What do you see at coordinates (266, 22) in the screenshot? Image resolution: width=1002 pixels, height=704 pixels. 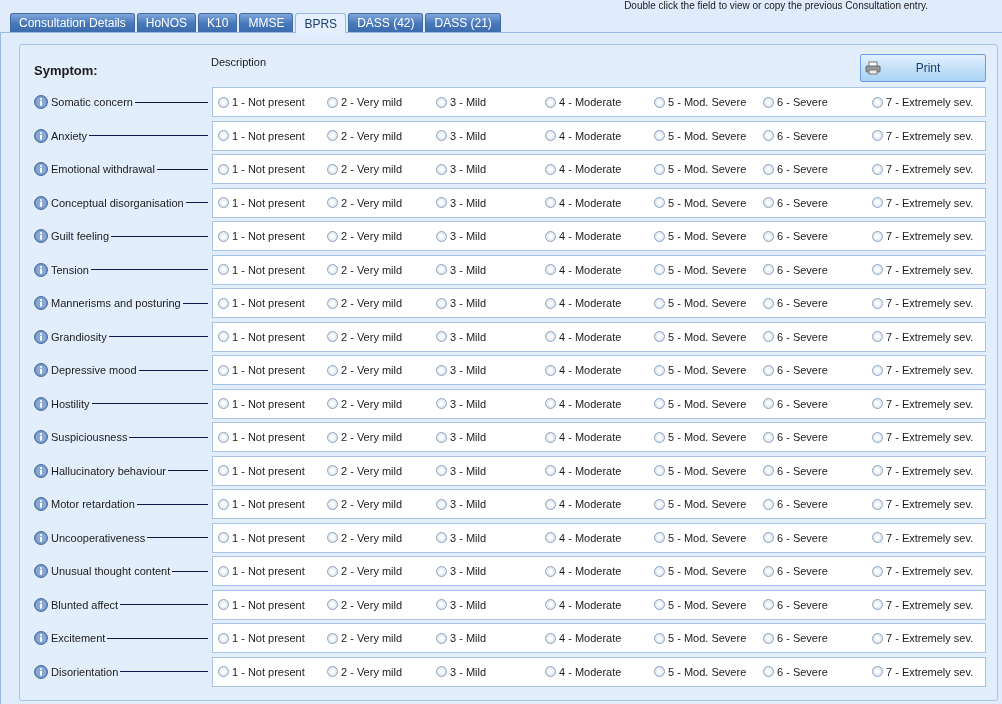 I see `tab: MMSE` at bounding box center [266, 22].